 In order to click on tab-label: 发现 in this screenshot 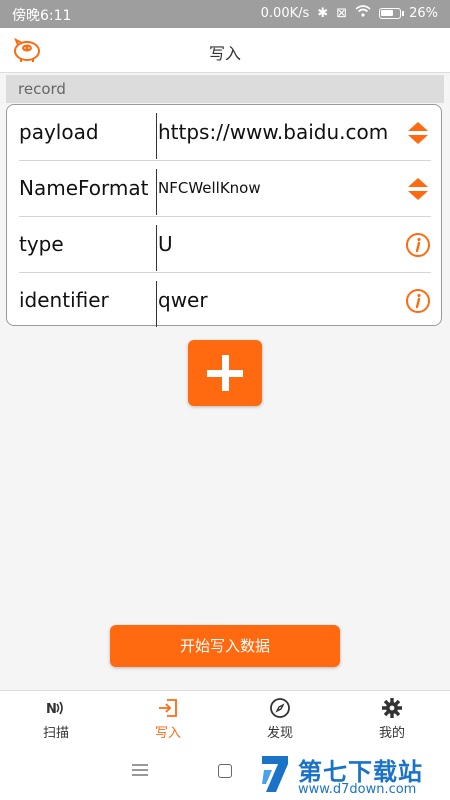, I will do `click(279, 733)`.